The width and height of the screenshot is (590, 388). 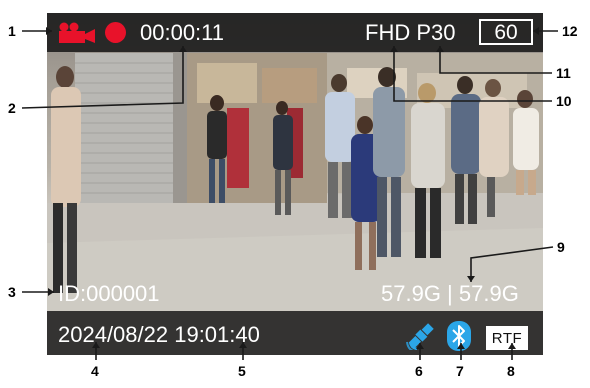 I want to click on callout-12: 12, so click(x=570, y=31).